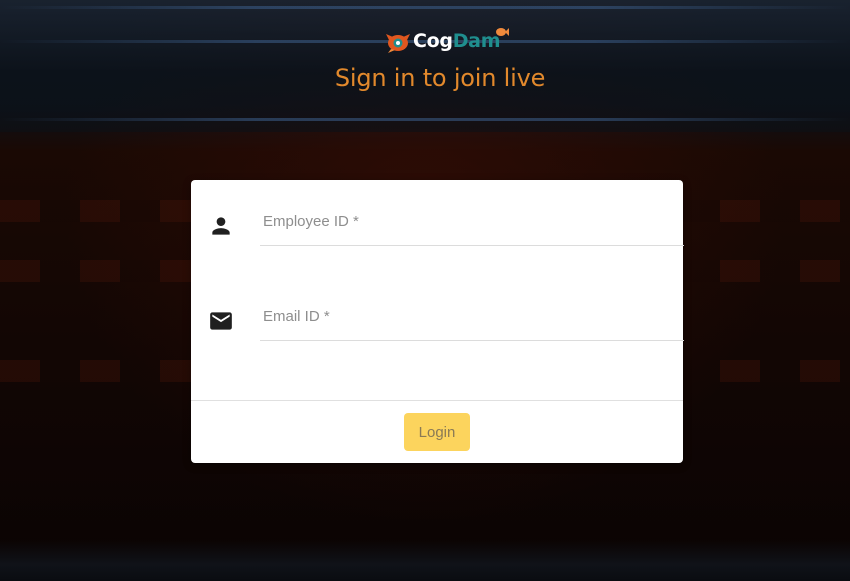 The height and width of the screenshot is (581, 850). Describe the element at coordinates (221, 226) in the screenshot. I see `person-icon` at that location.